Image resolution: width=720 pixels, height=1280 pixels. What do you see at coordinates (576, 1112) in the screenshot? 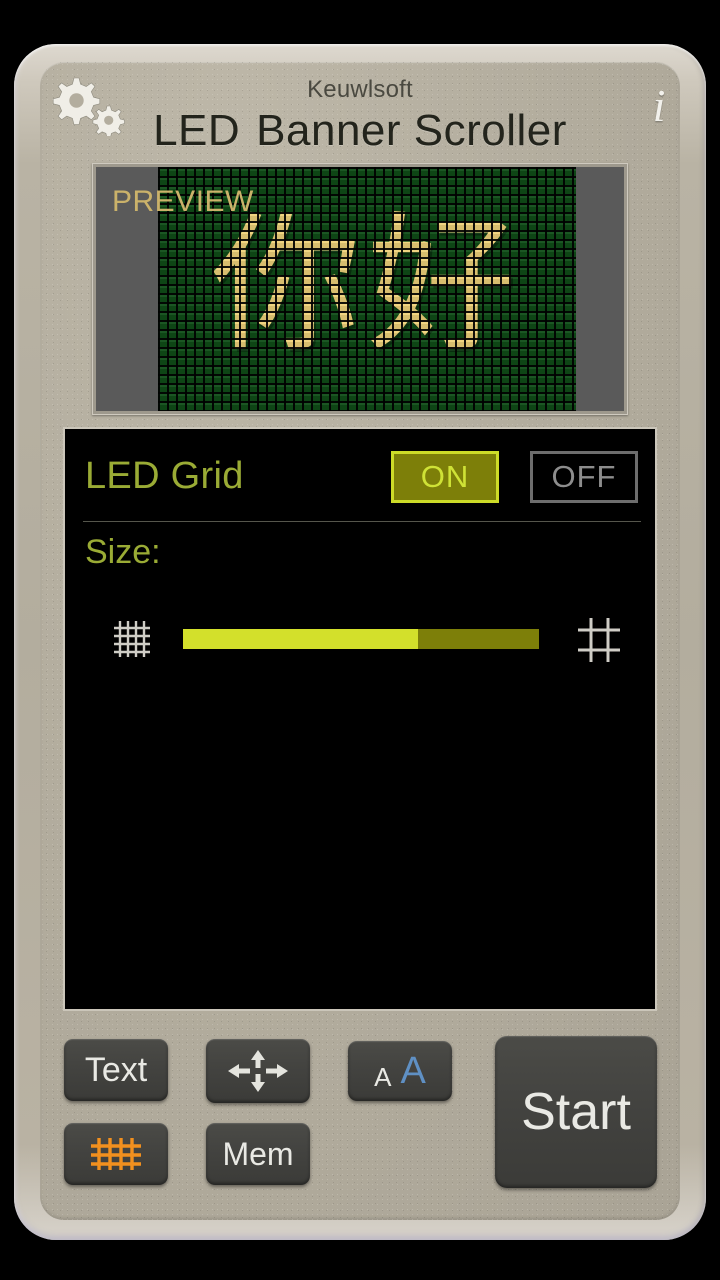
I see `start-button: Start` at bounding box center [576, 1112].